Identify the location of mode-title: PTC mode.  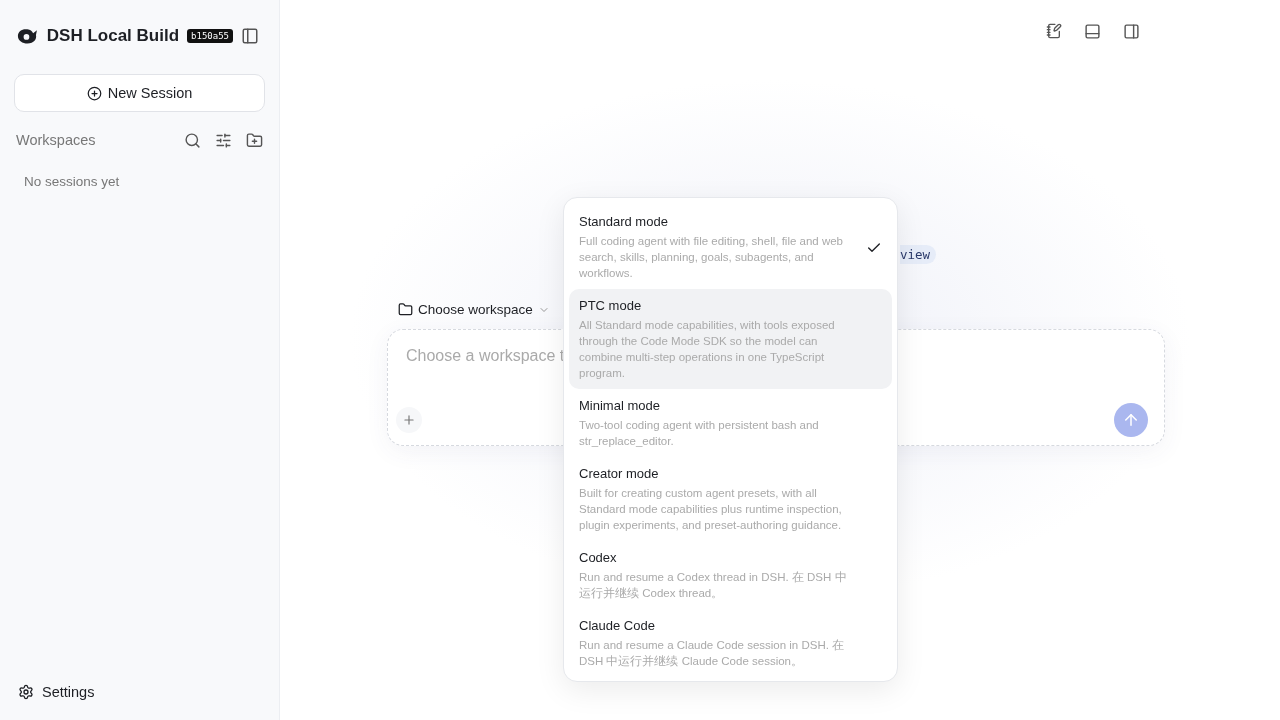
(611, 305).